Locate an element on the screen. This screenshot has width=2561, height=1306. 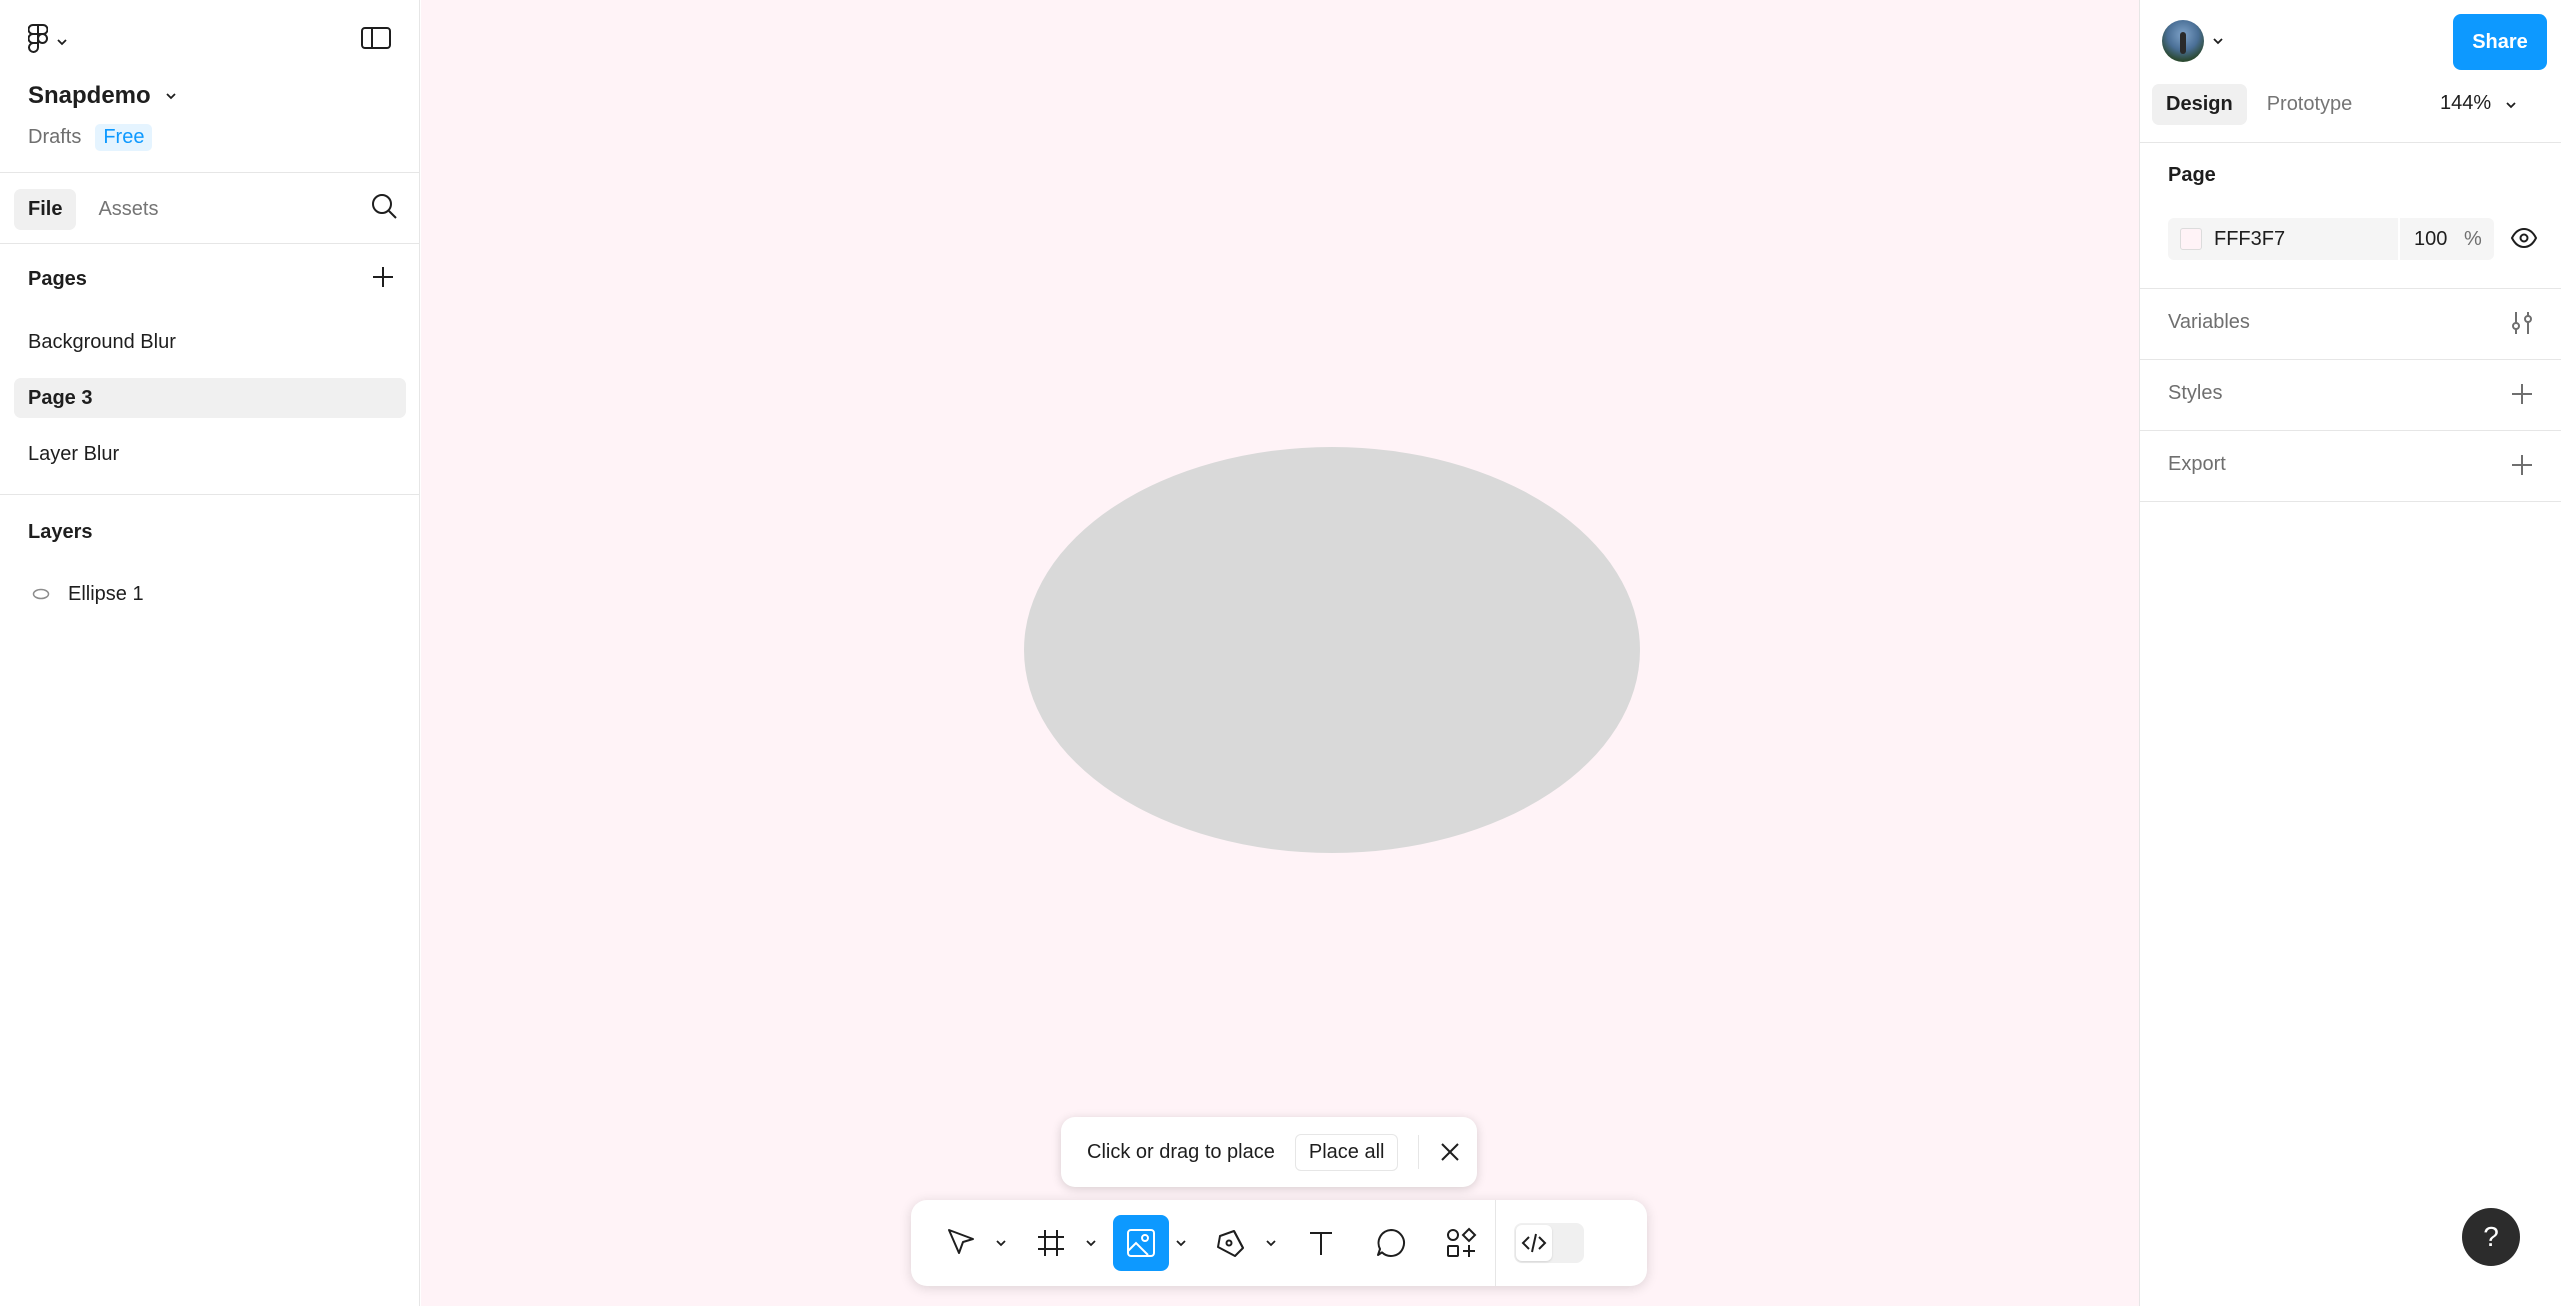
add-page-icon is located at coordinates (383, 279).